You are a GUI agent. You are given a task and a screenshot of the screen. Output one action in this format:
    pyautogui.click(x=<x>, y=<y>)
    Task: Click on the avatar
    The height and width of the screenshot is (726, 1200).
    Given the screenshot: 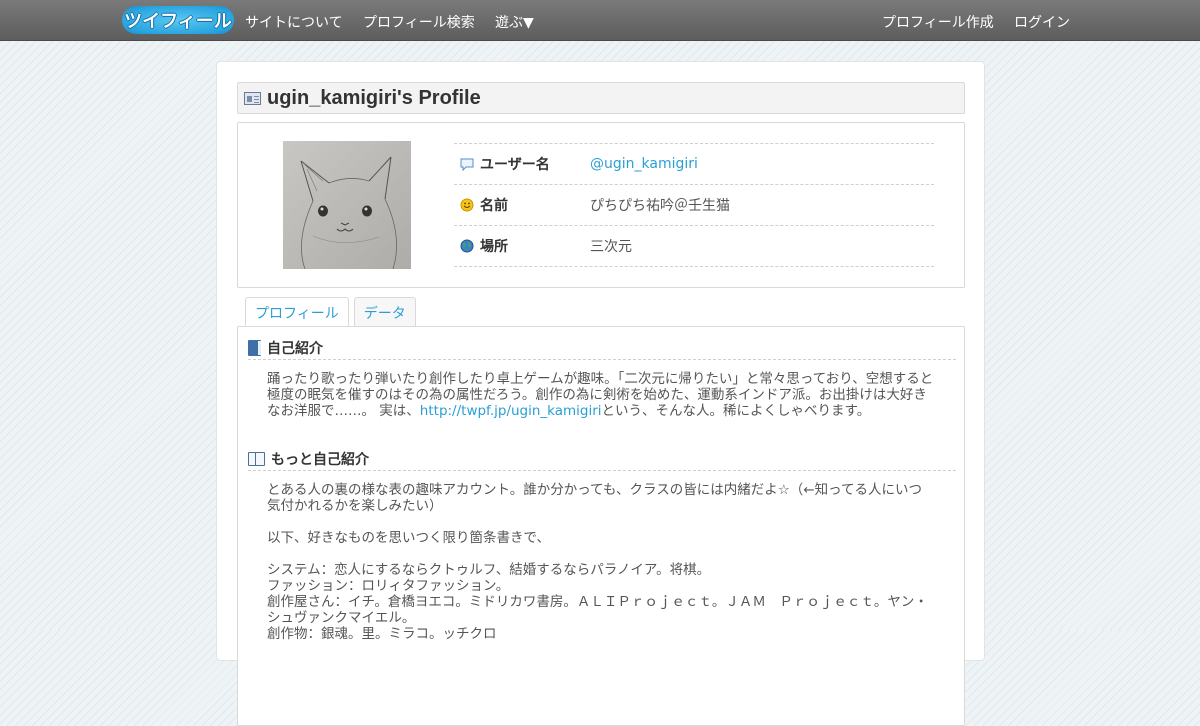 What is the action you would take?
    pyautogui.click(x=347, y=205)
    